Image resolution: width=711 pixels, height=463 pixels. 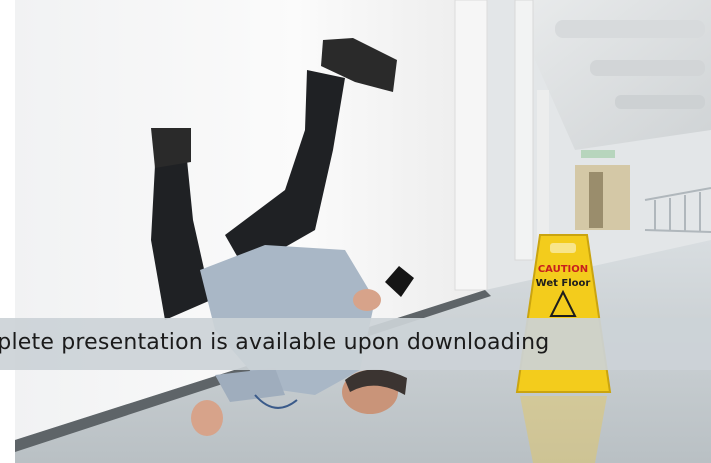 What do you see at coordinates (596, 200) in the screenshot?
I see `door-panel` at bounding box center [596, 200].